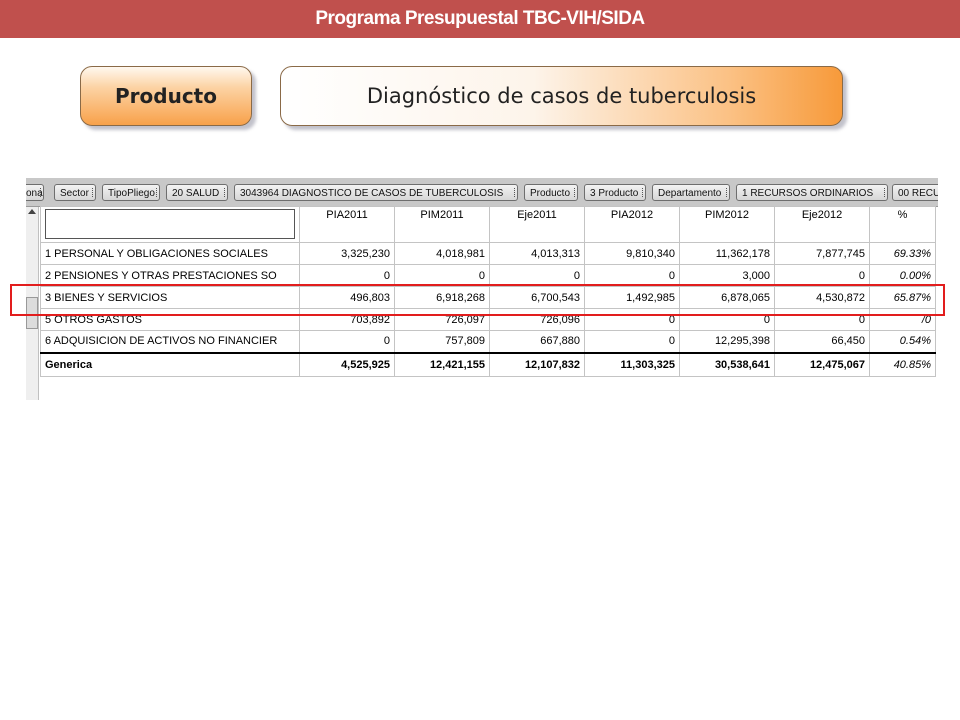  Describe the element at coordinates (32, 211) in the screenshot. I see `scroll-up-arrow-icon` at that location.